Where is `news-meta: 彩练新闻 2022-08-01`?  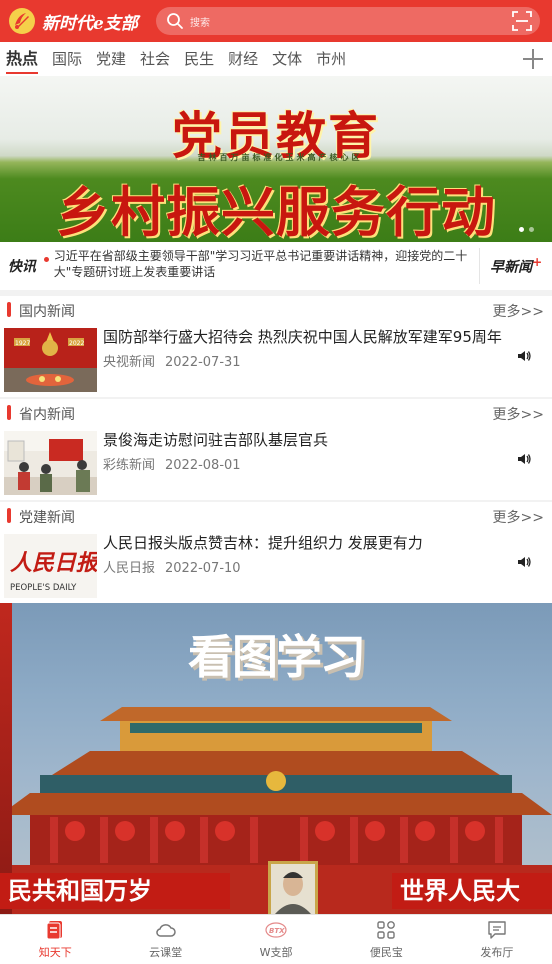
news-meta: 彩练新闻 2022-08-01 is located at coordinates (172, 463).